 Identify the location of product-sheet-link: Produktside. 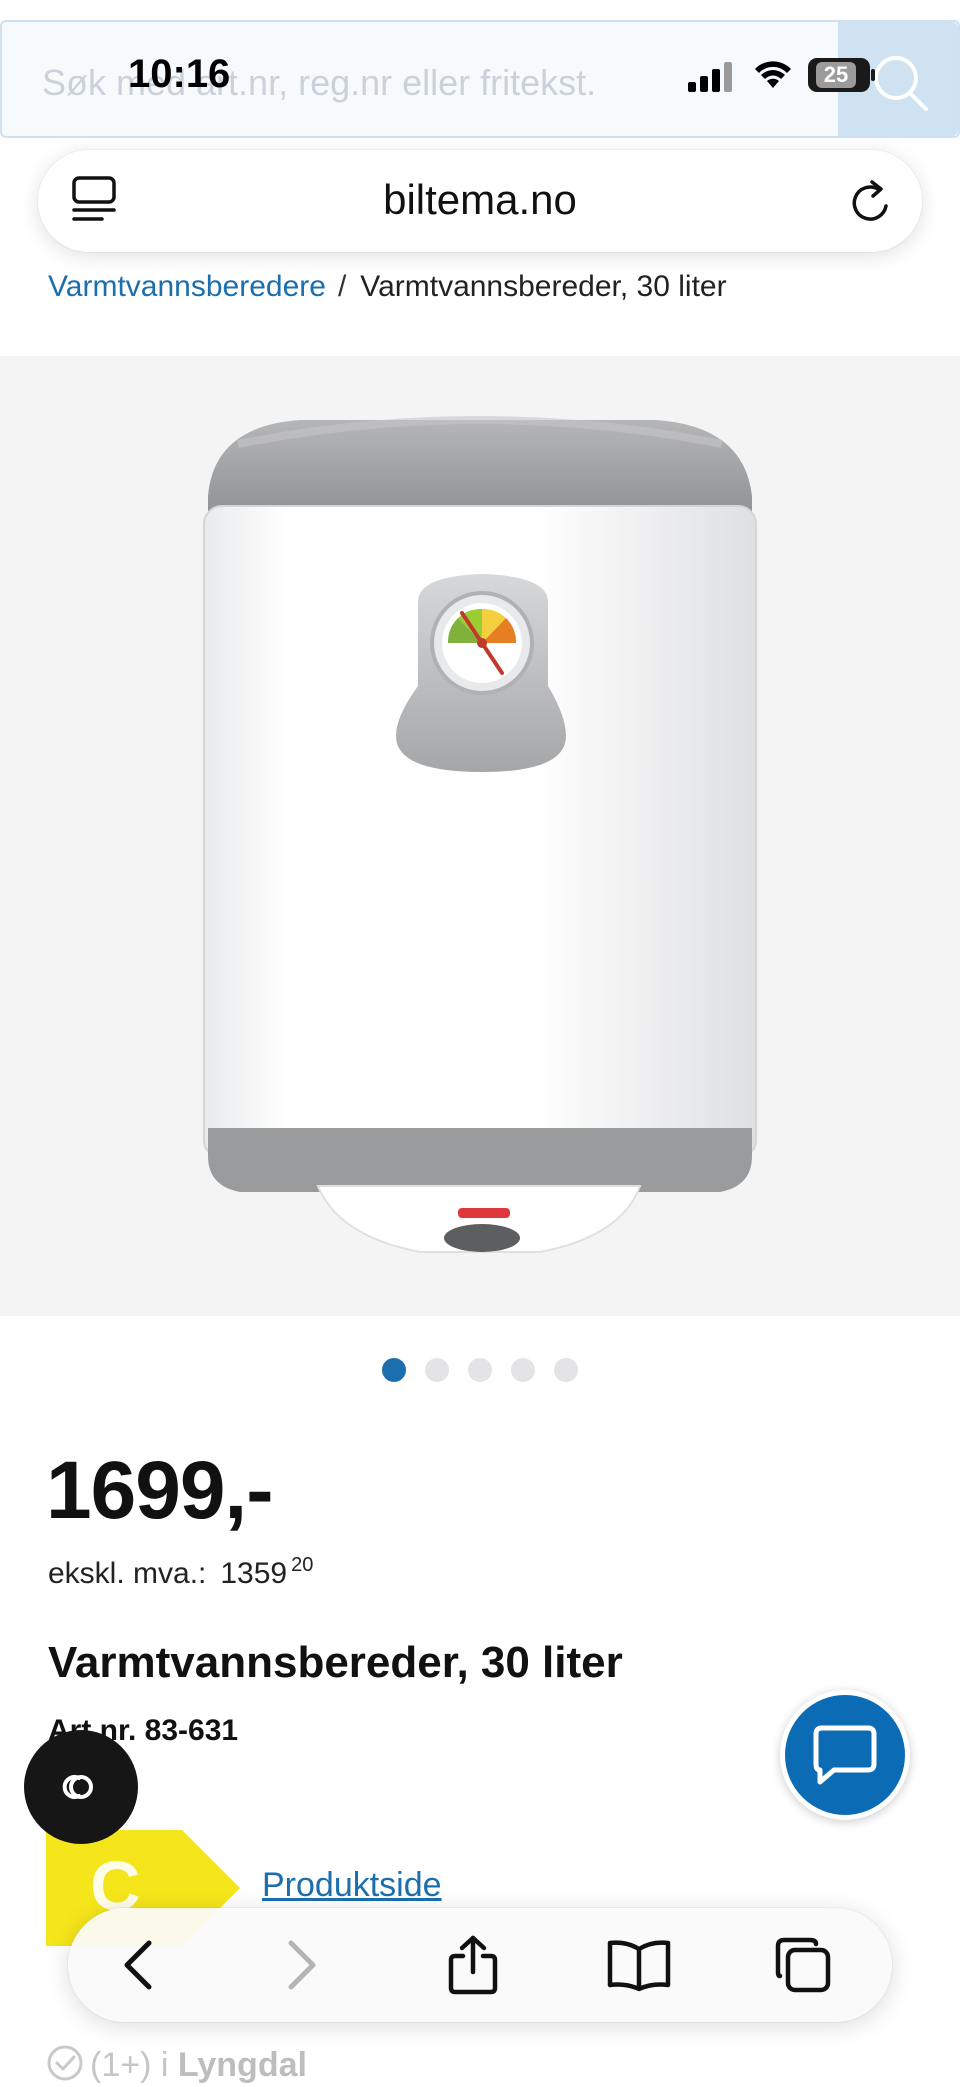
(352, 1885).